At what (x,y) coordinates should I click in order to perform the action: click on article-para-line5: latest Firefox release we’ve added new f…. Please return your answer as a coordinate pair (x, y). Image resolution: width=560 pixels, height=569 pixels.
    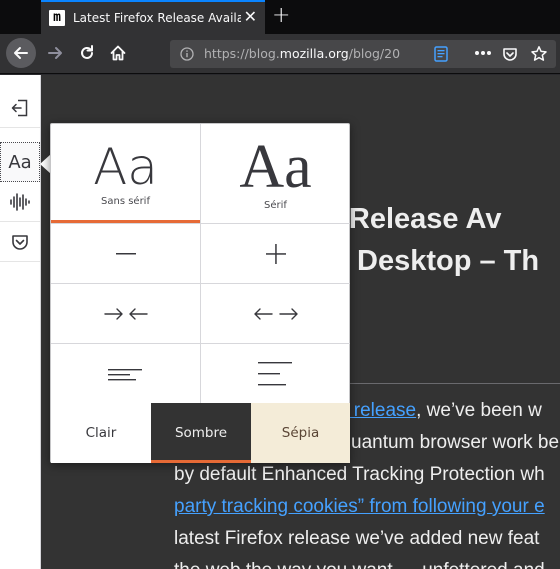
    Looking at the image, I should click on (357, 538).